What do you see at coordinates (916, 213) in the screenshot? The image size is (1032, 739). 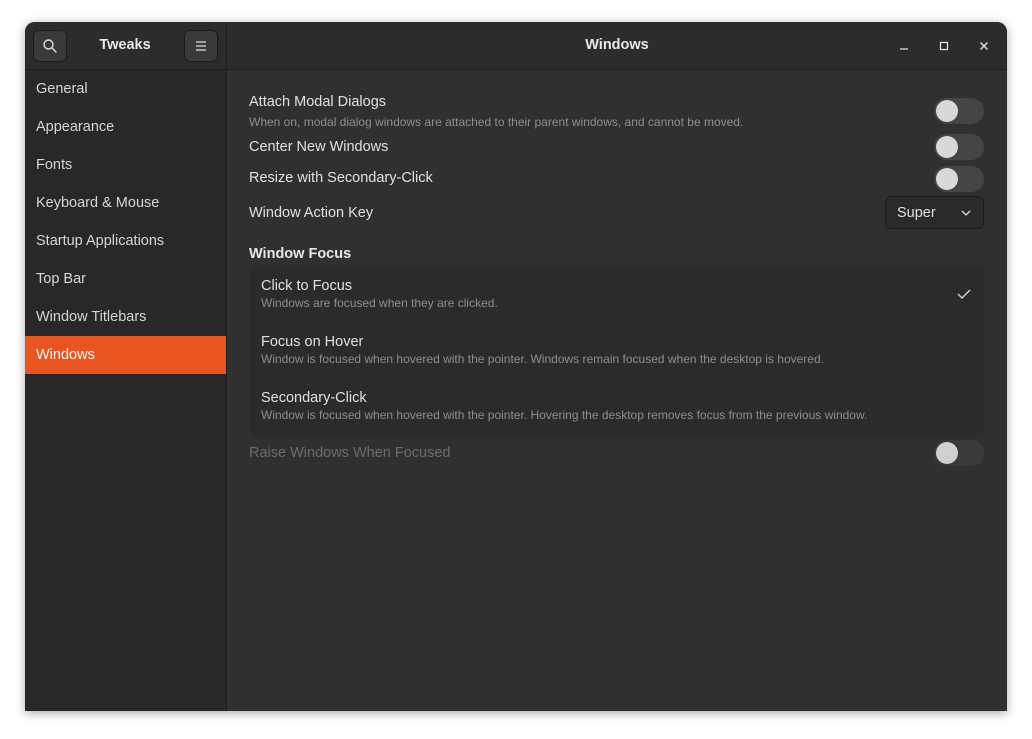 I see `dropdown-value: Super` at bounding box center [916, 213].